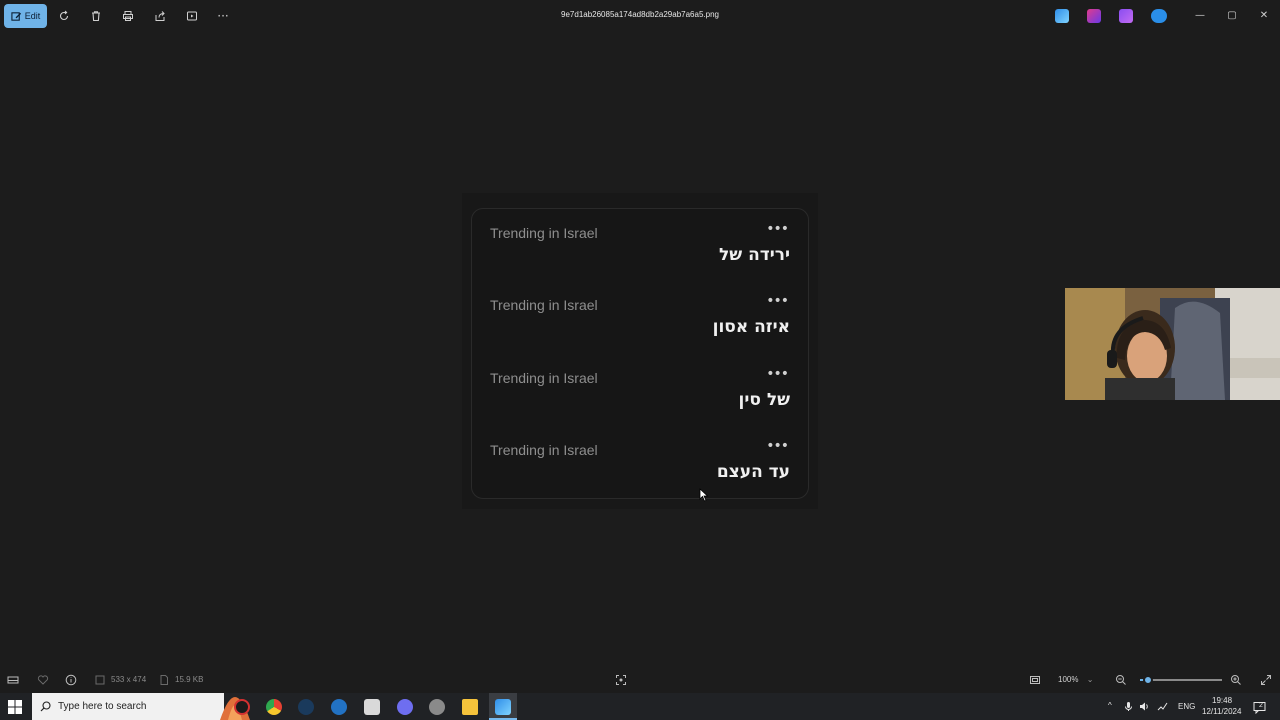 The width and height of the screenshot is (1280, 720). What do you see at coordinates (100, 680) in the screenshot?
I see `dimensions-icon` at bounding box center [100, 680].